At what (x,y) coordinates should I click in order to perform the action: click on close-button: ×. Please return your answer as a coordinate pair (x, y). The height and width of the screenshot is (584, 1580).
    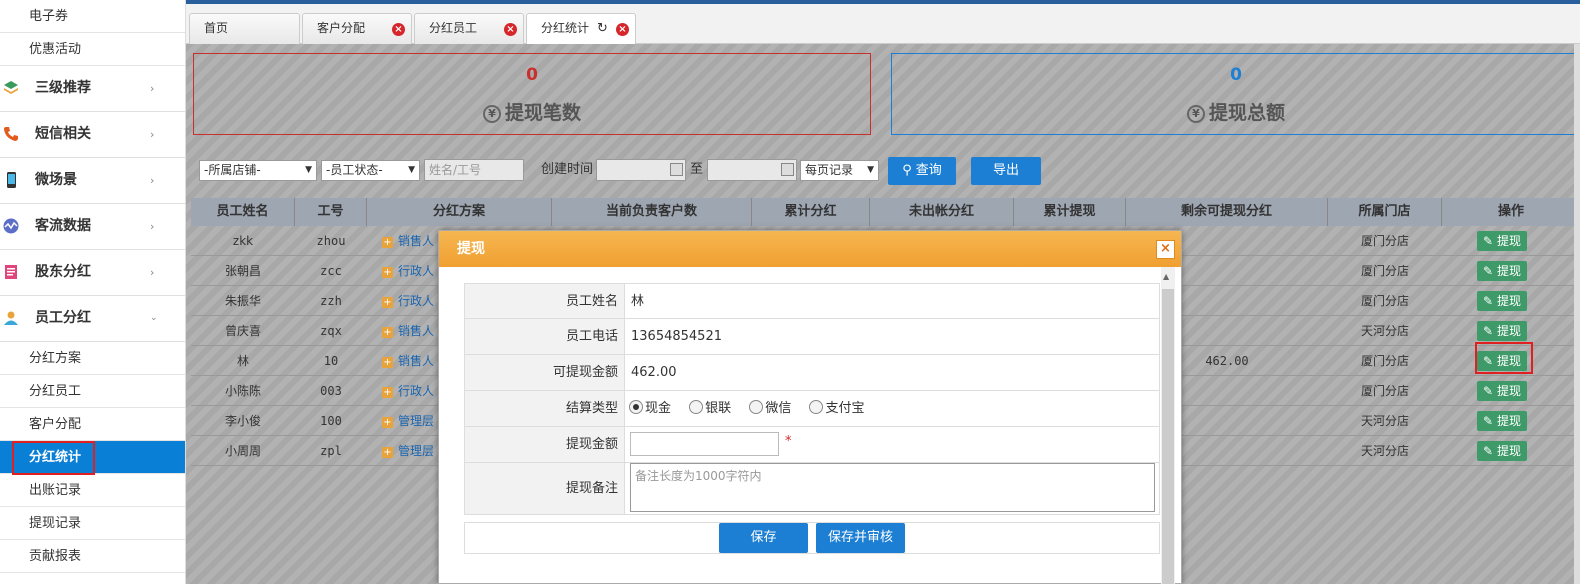
    Looking at the image, I should click on (1165, 249).